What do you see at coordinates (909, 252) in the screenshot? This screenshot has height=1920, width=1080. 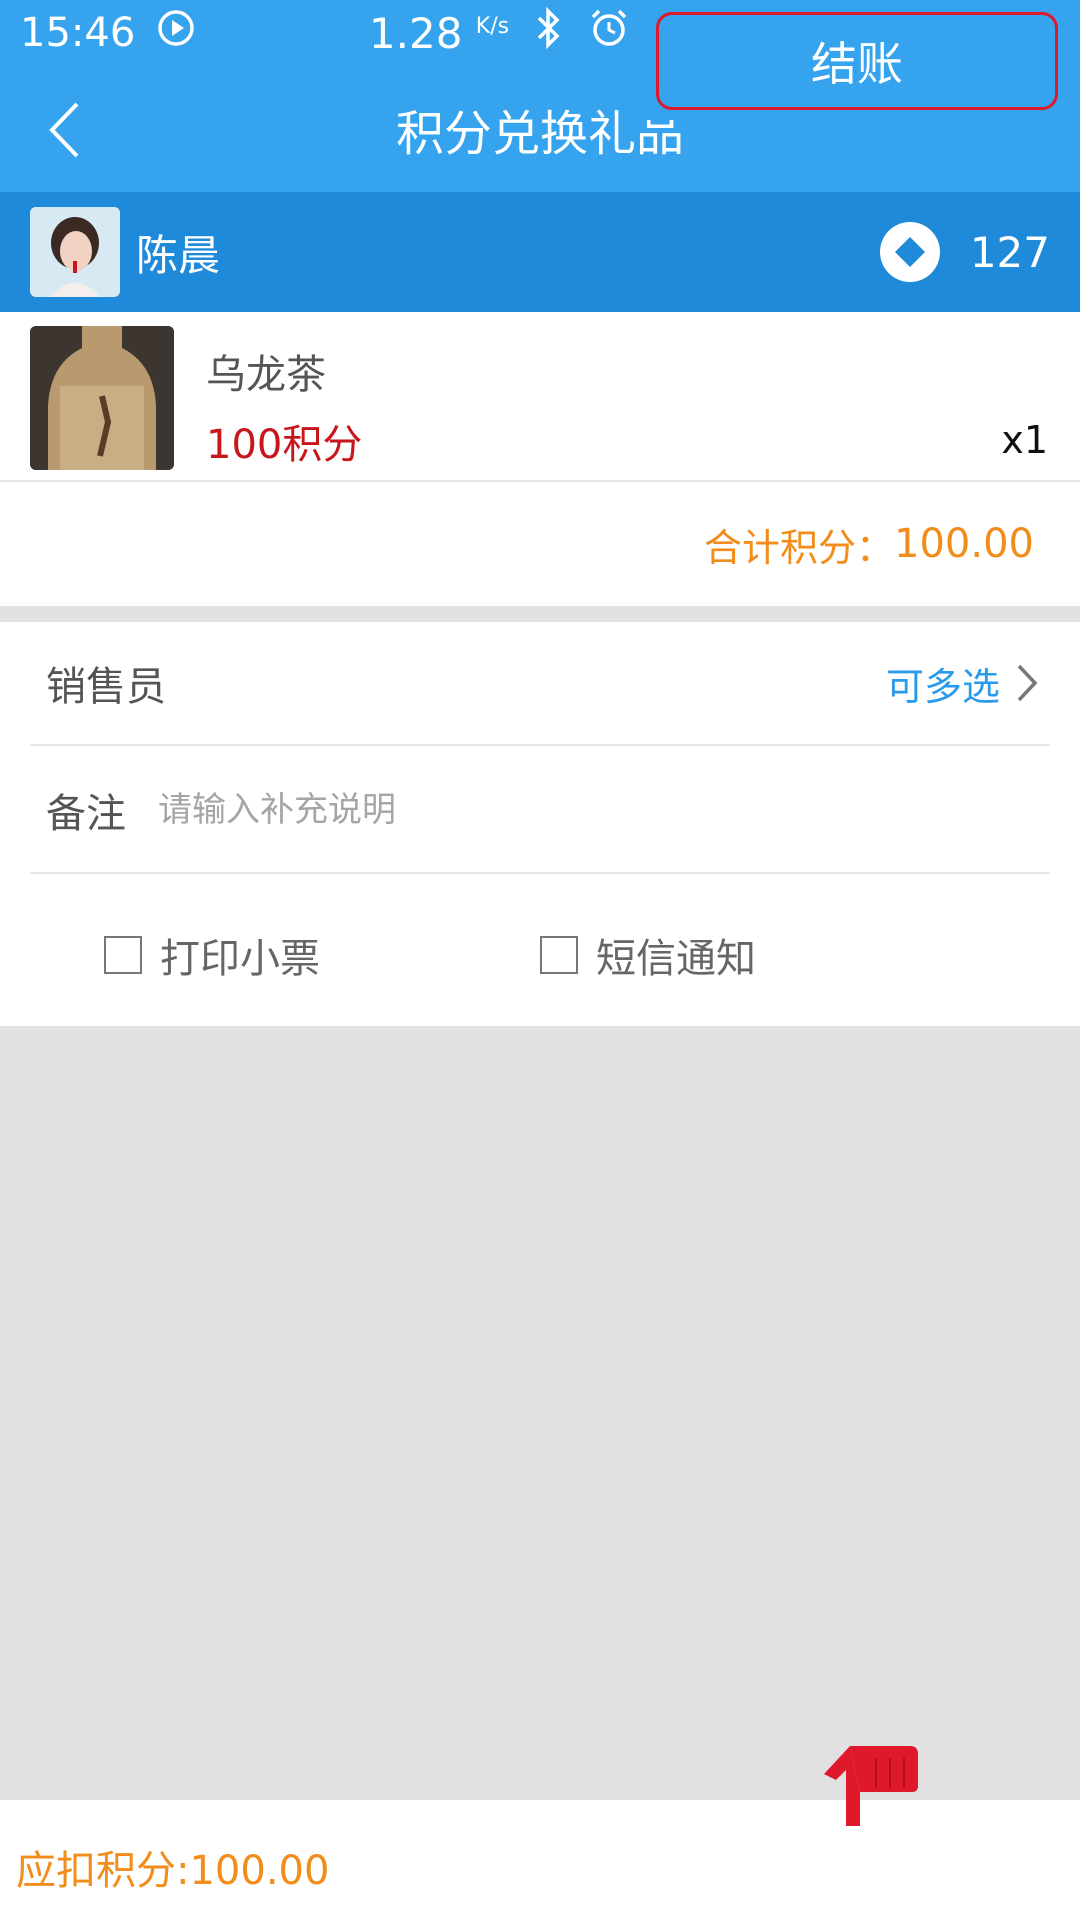 I see `diamond-icon` at bounding box center [909, 252].